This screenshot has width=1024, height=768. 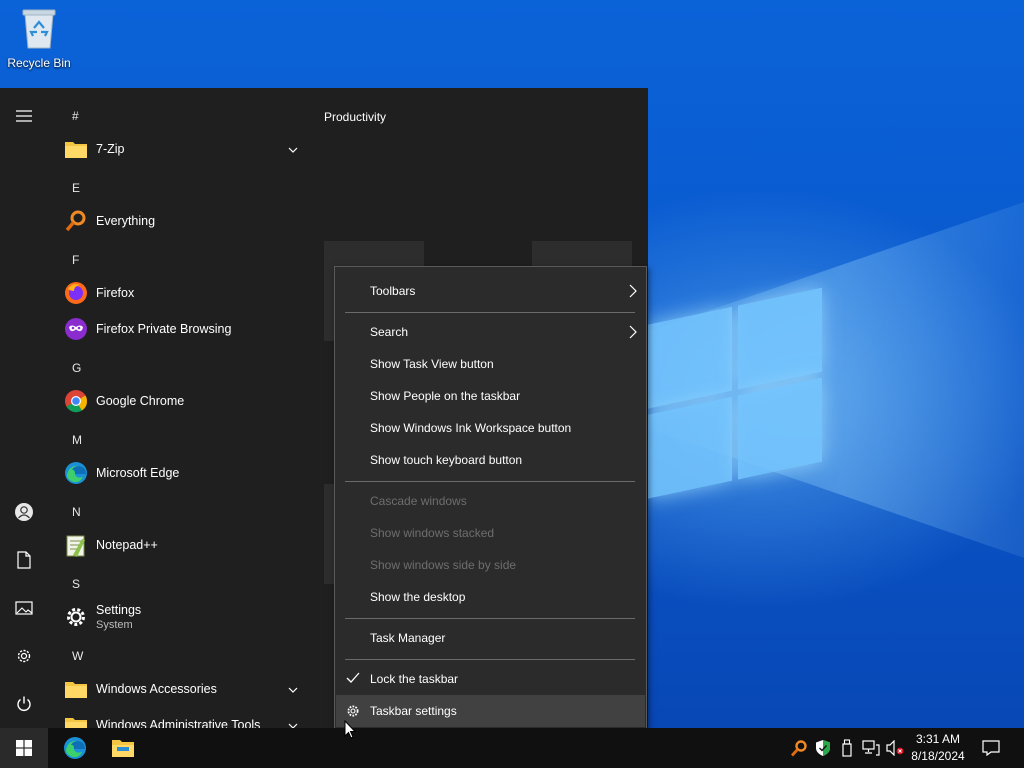 What do you see at coordinates (490, 533) in the screenshot?
I see `menu-item-show-windows-stacked: Show windows stacked` at bounding box center [490, 533].